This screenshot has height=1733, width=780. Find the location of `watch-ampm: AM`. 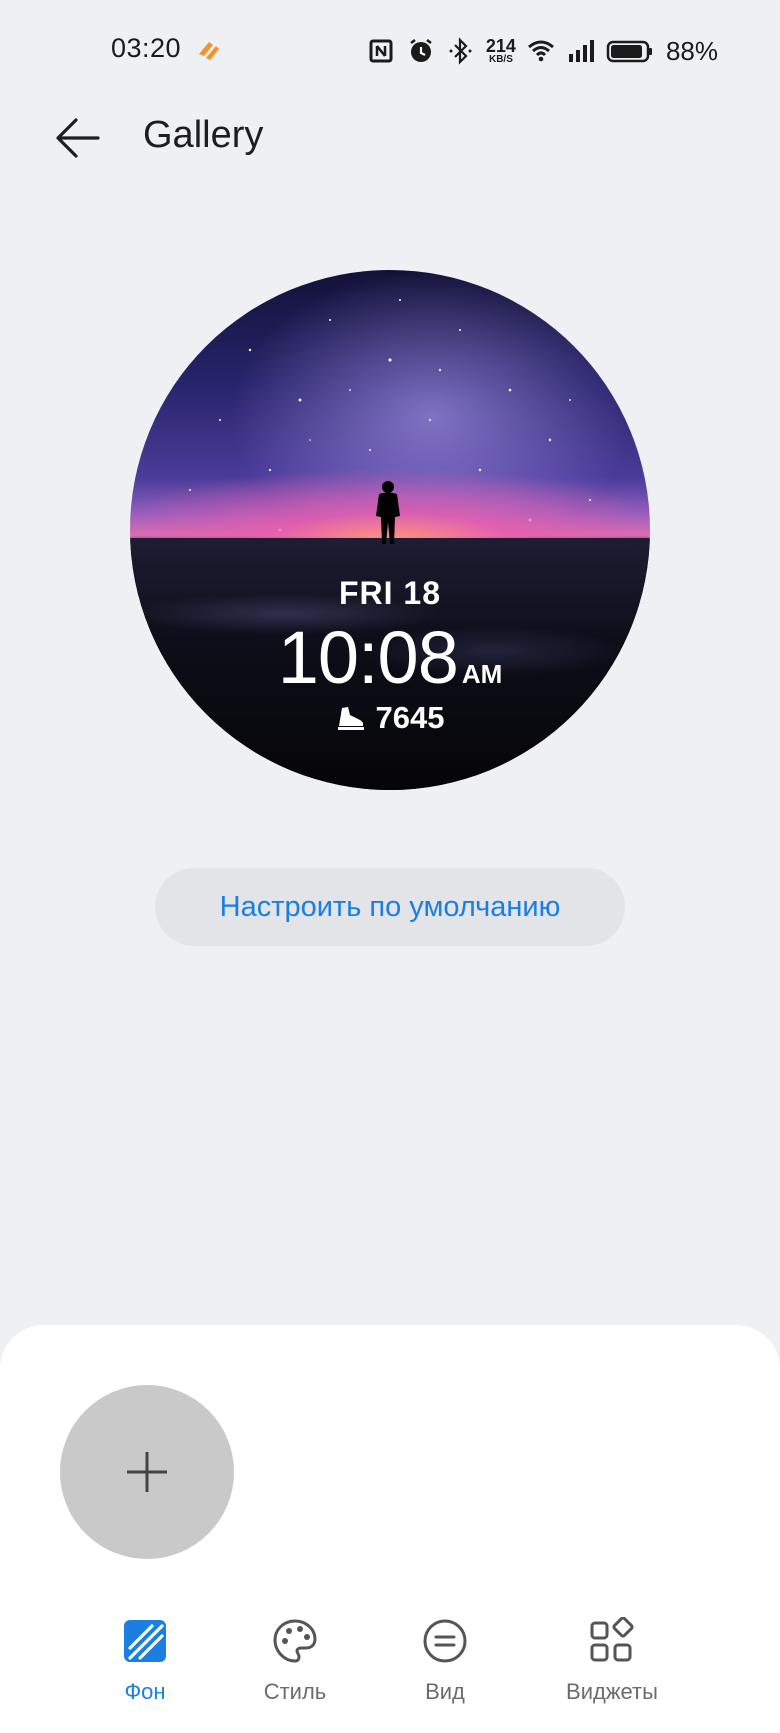

watch-ampm: AM is located at coordinates (482, 674).